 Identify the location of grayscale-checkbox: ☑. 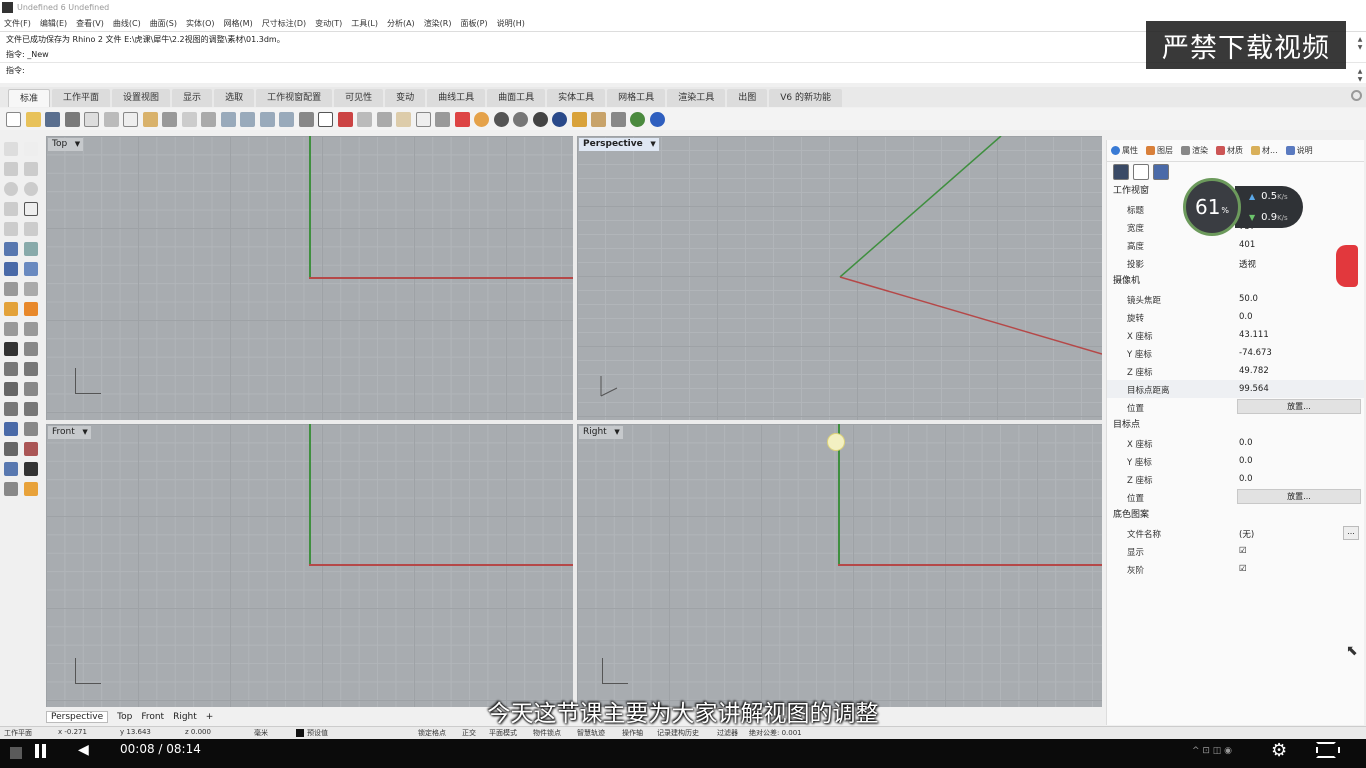
(1243, 569).